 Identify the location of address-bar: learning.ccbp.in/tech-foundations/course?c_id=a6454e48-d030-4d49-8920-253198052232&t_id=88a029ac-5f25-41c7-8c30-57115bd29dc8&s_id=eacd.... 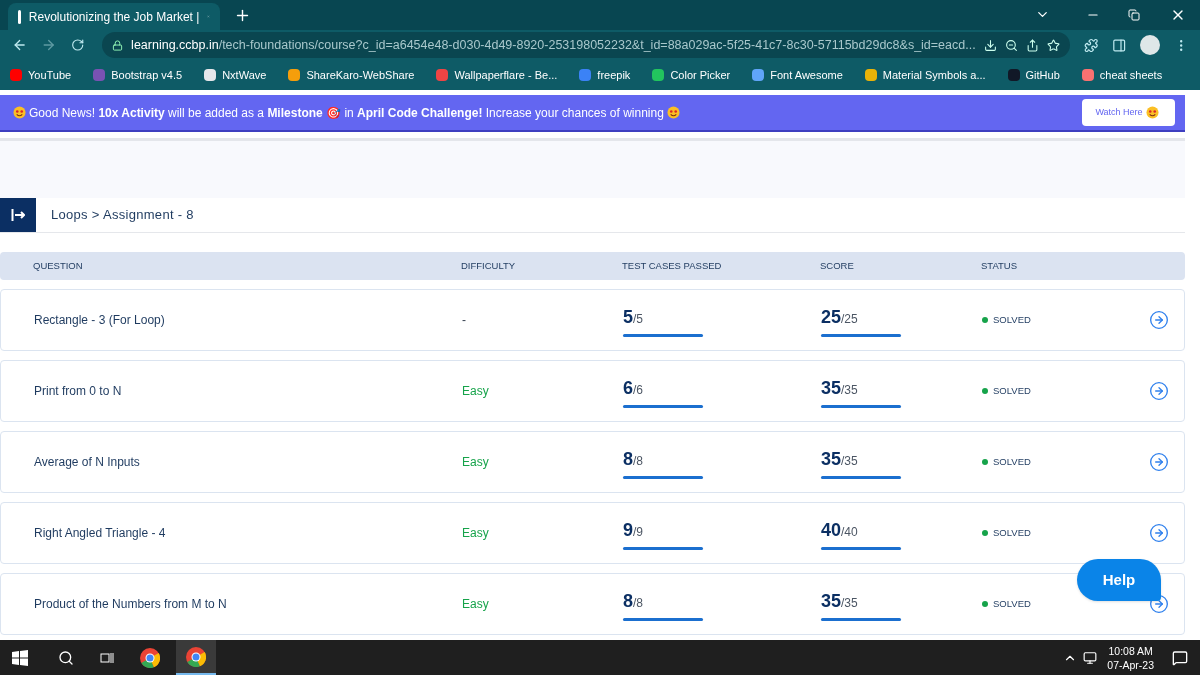
(586, 45).